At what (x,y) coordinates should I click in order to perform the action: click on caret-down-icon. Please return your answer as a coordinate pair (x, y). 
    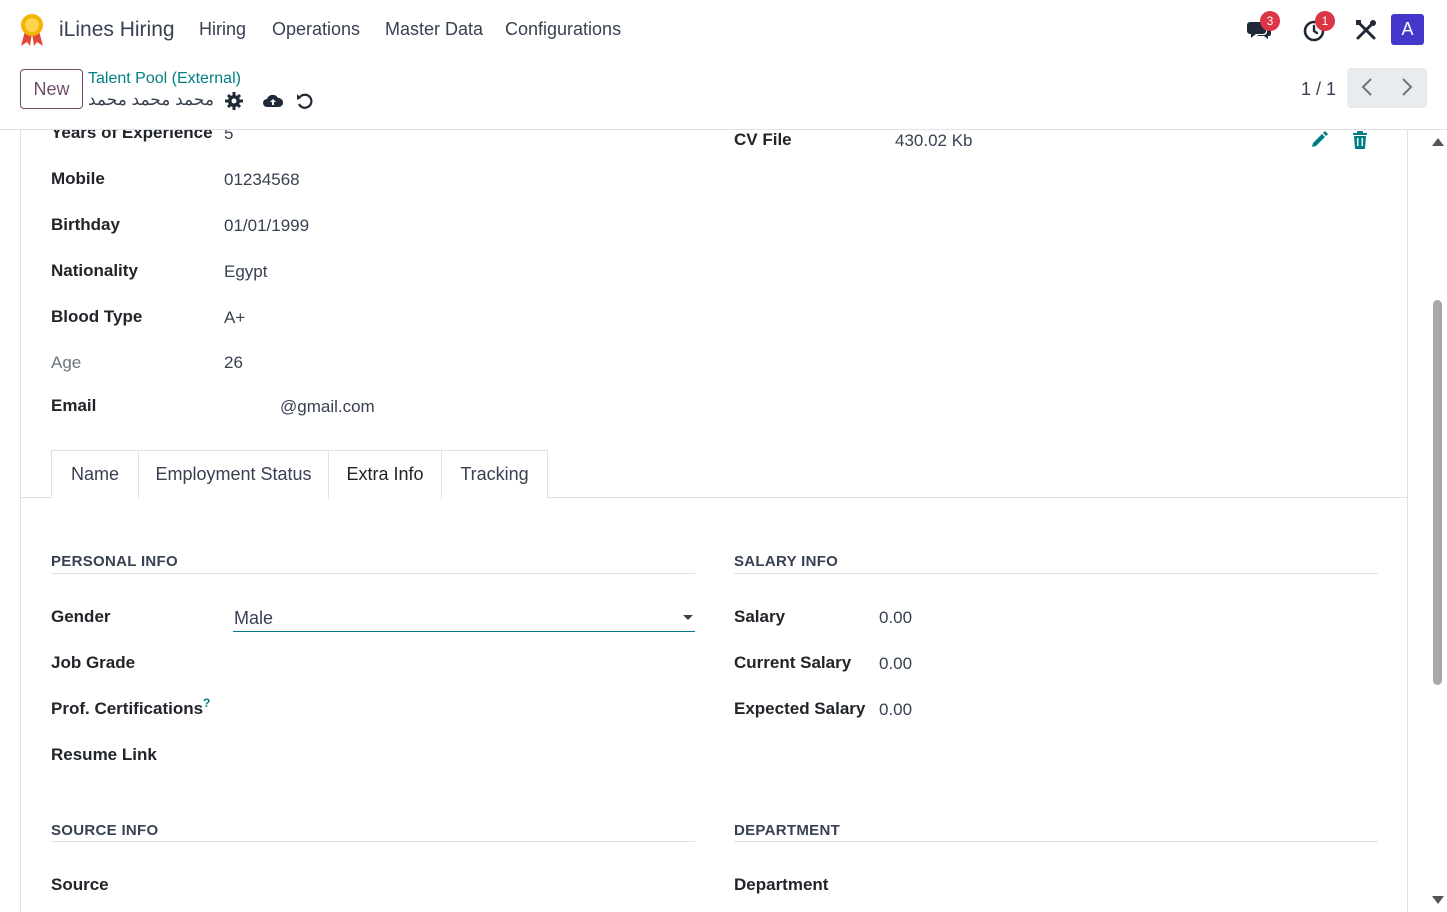
    Looking at the image, I should click on (688, 617).